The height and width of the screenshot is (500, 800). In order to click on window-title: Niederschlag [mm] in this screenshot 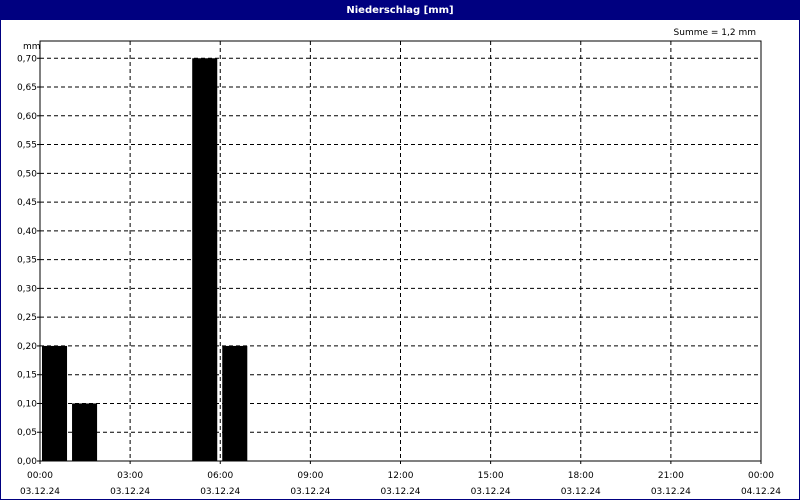, I will do `click(400, 10)`.